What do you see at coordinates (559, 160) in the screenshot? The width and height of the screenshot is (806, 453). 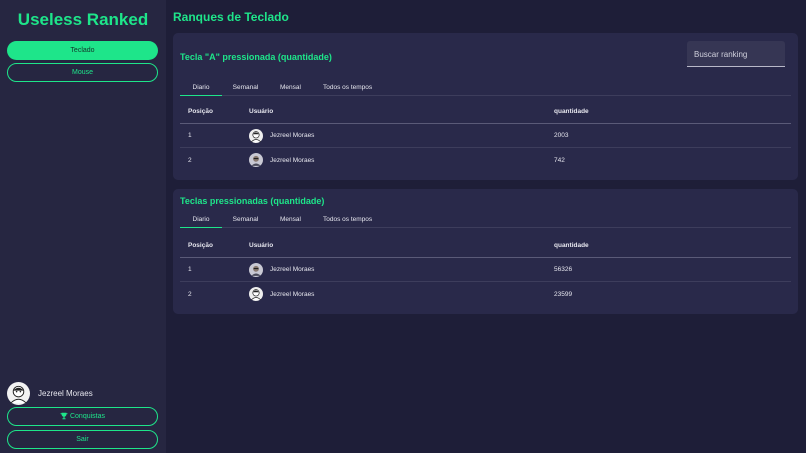 I see `row-quantity: 742` at bounding box center [559, 160].